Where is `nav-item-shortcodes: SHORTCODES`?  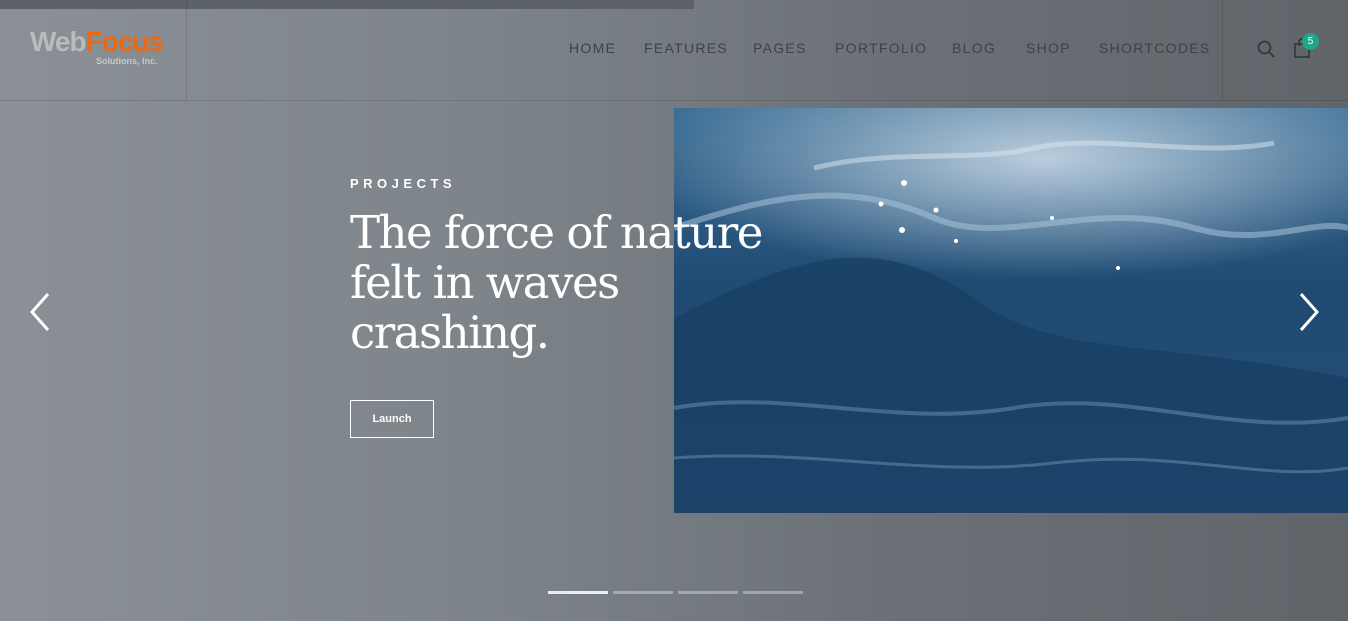 nav-item-shortcodes: SHORTCODES is located at coordinates (1155, 48).